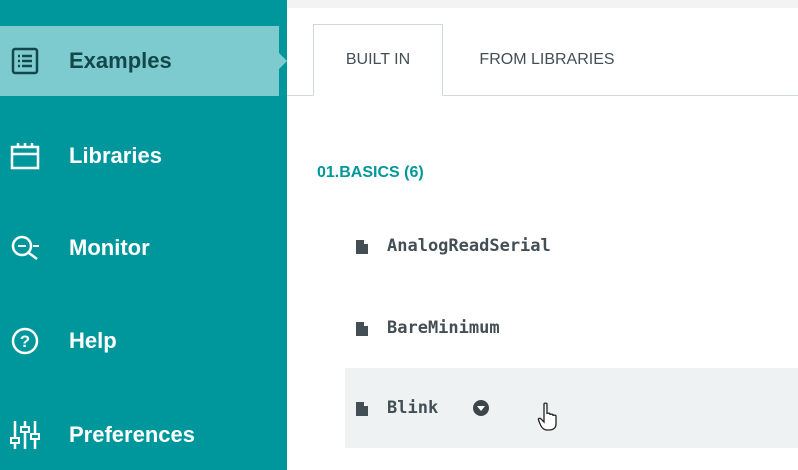 This screenshot has height=470, width=798. I want to click on list-icon, so click(25, 61).